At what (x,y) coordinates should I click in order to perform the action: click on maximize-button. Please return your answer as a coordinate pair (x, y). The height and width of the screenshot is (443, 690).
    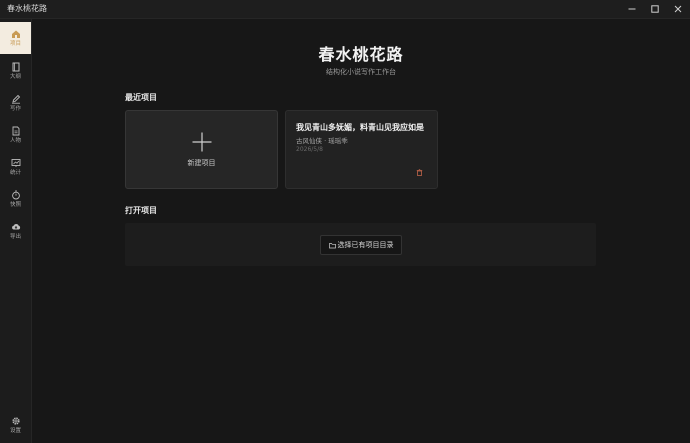
    Looking at the image, I should click on (655, 9).